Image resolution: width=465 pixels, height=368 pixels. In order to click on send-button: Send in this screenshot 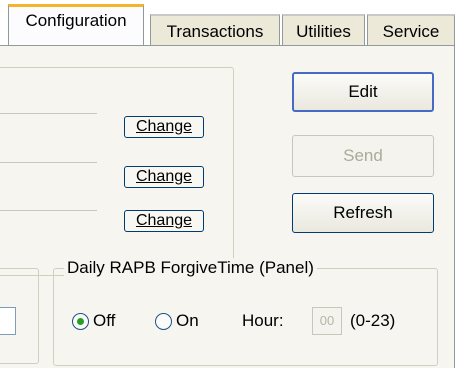, I will do `click(363, 156)`.